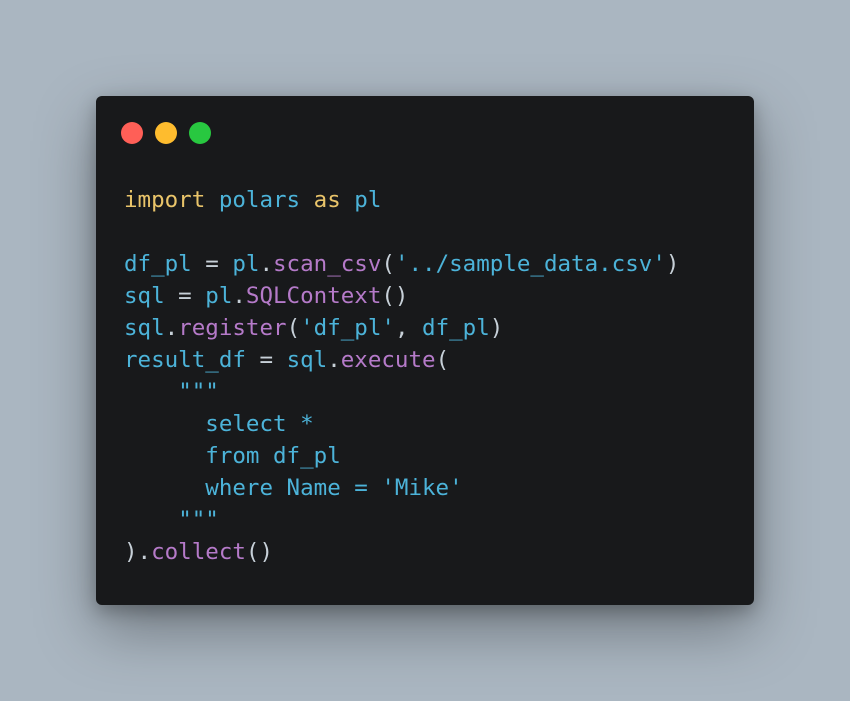  What do you see at coordinates (293, 488) in the screenshot?
I see `code-token: where Name = 'Mike'` at bounding box center [293, 488].